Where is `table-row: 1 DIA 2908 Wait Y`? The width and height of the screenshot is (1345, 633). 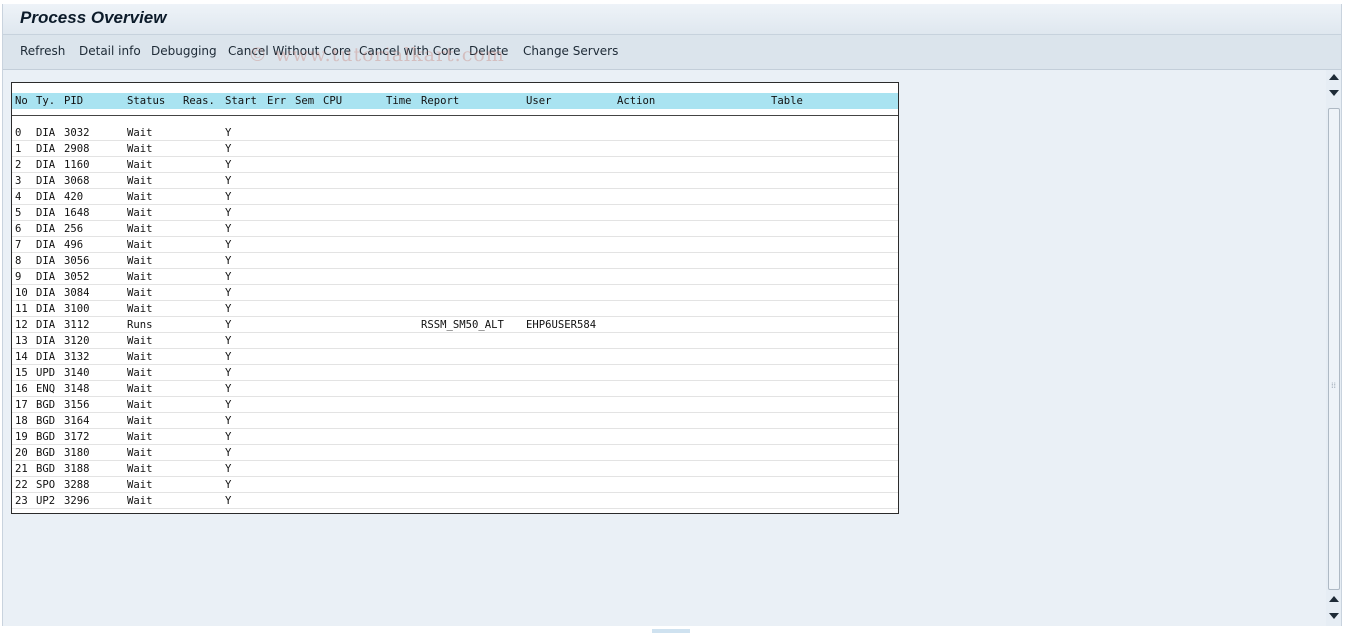
table-row: 1 DIA 2908 Wait Y is located at coordinates (455, 149).